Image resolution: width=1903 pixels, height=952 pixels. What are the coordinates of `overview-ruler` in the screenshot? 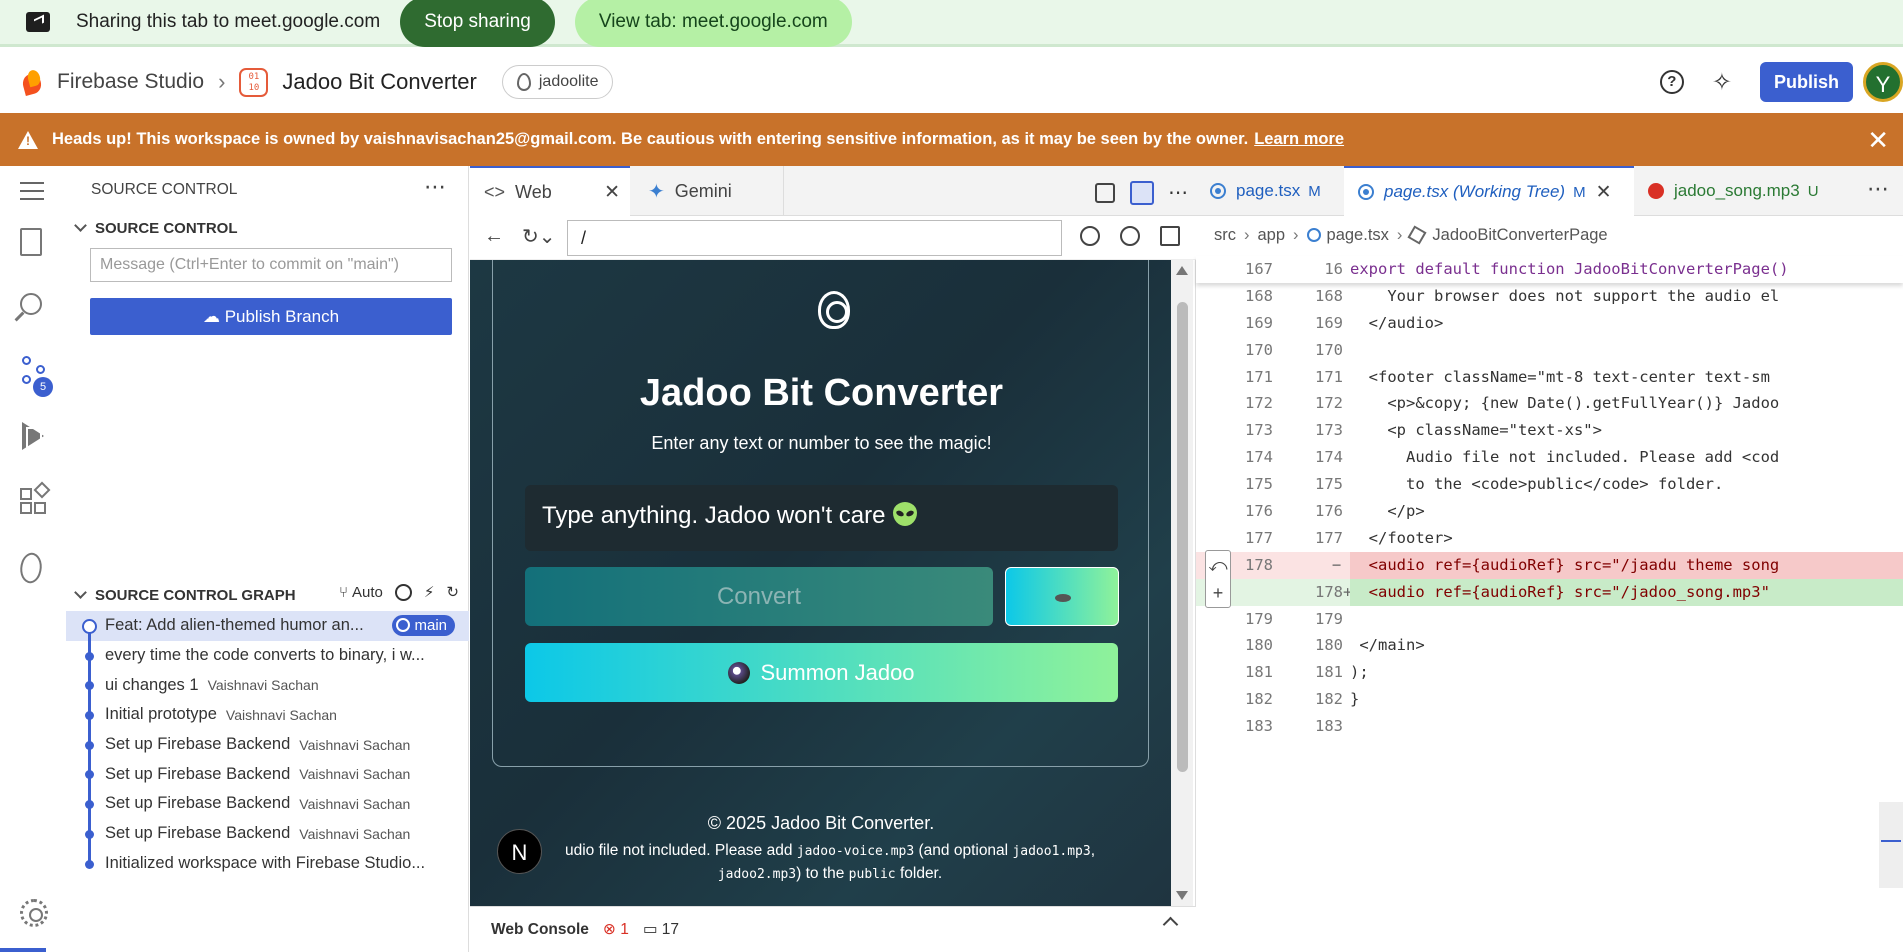 It's located at (1891, 845).